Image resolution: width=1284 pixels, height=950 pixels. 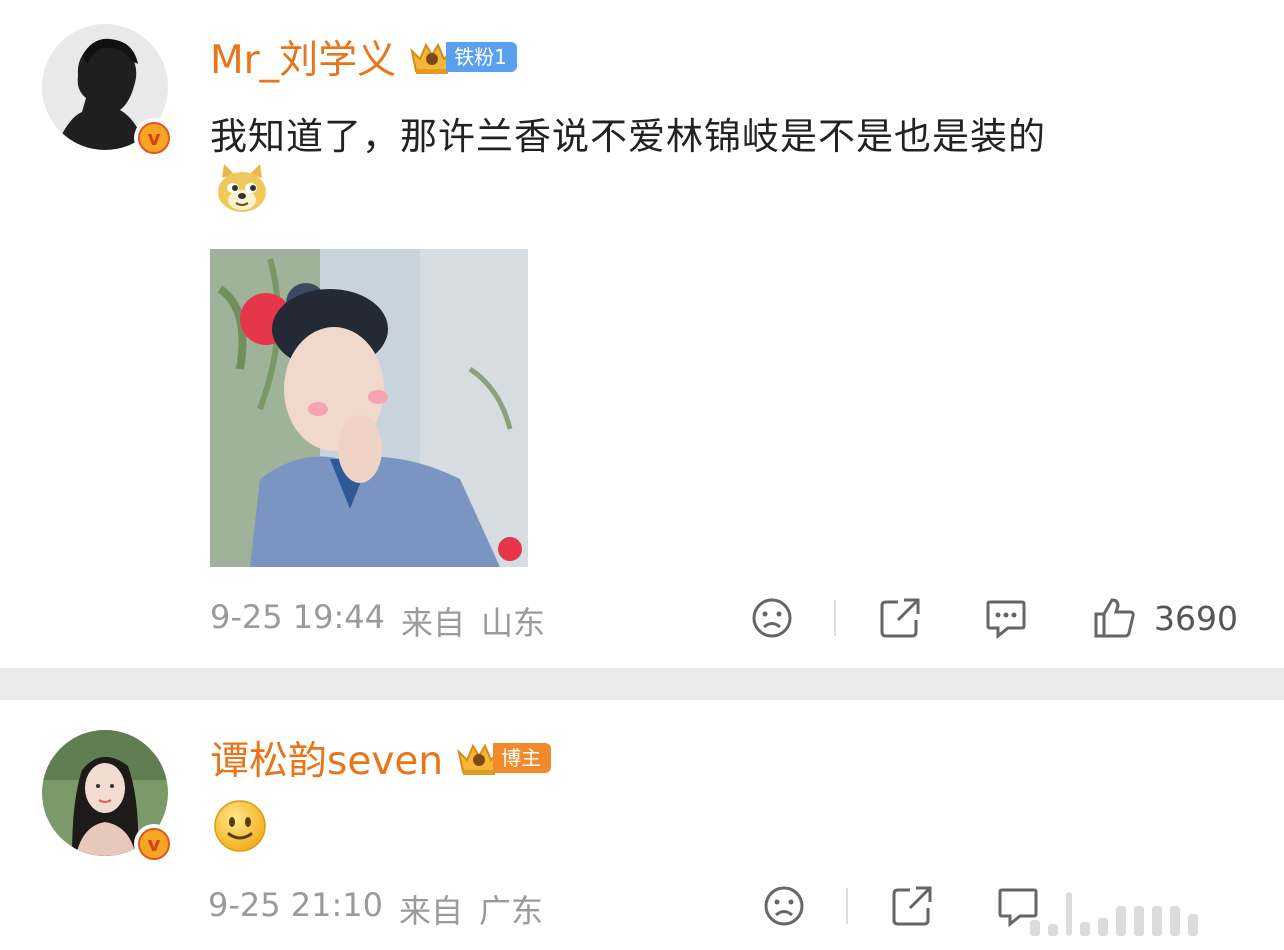 What do you see at coordinates (240, 826) in the screenshot?
I see `smile-emoji` at bounding box center [240, 826].